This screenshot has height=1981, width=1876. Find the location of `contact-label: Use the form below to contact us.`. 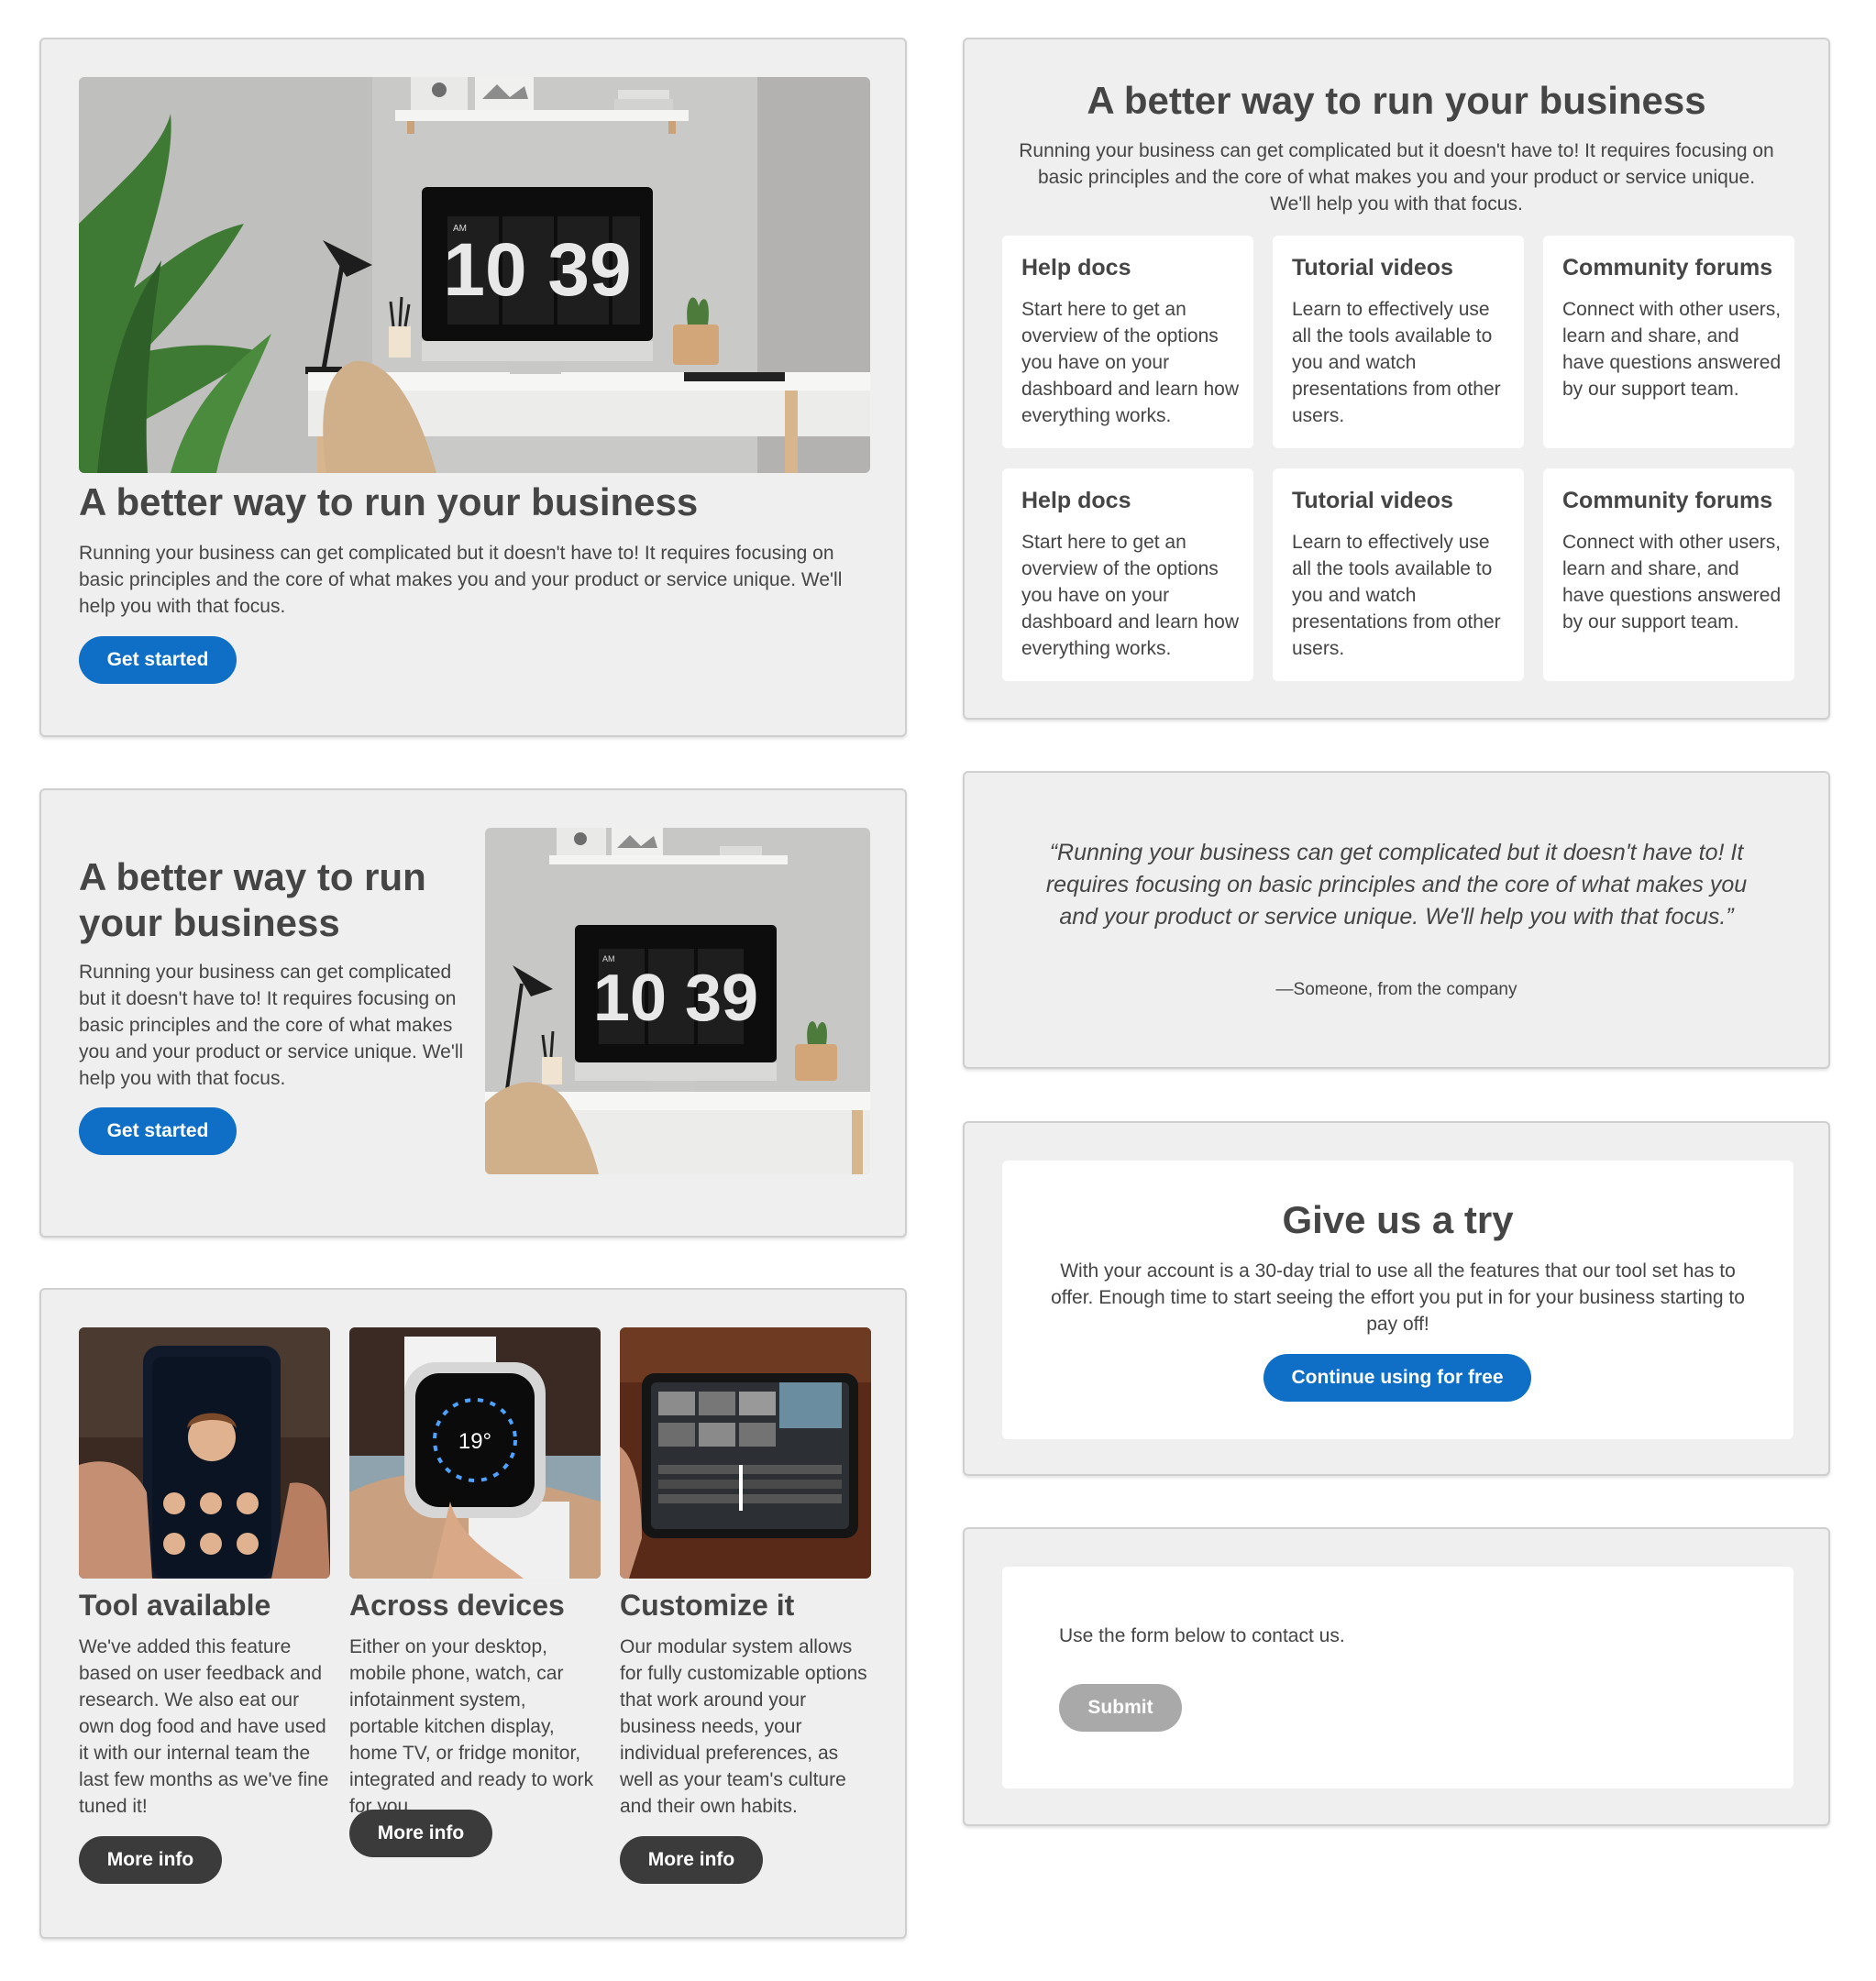

contact-label: Use the form below to contact us. is located at coordinates (1202, 1636).